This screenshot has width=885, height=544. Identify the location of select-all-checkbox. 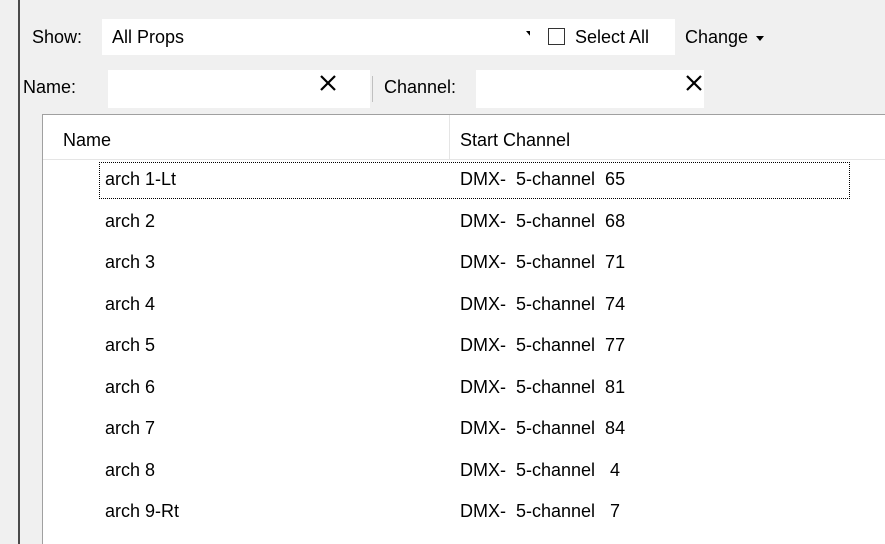
(556, 36).